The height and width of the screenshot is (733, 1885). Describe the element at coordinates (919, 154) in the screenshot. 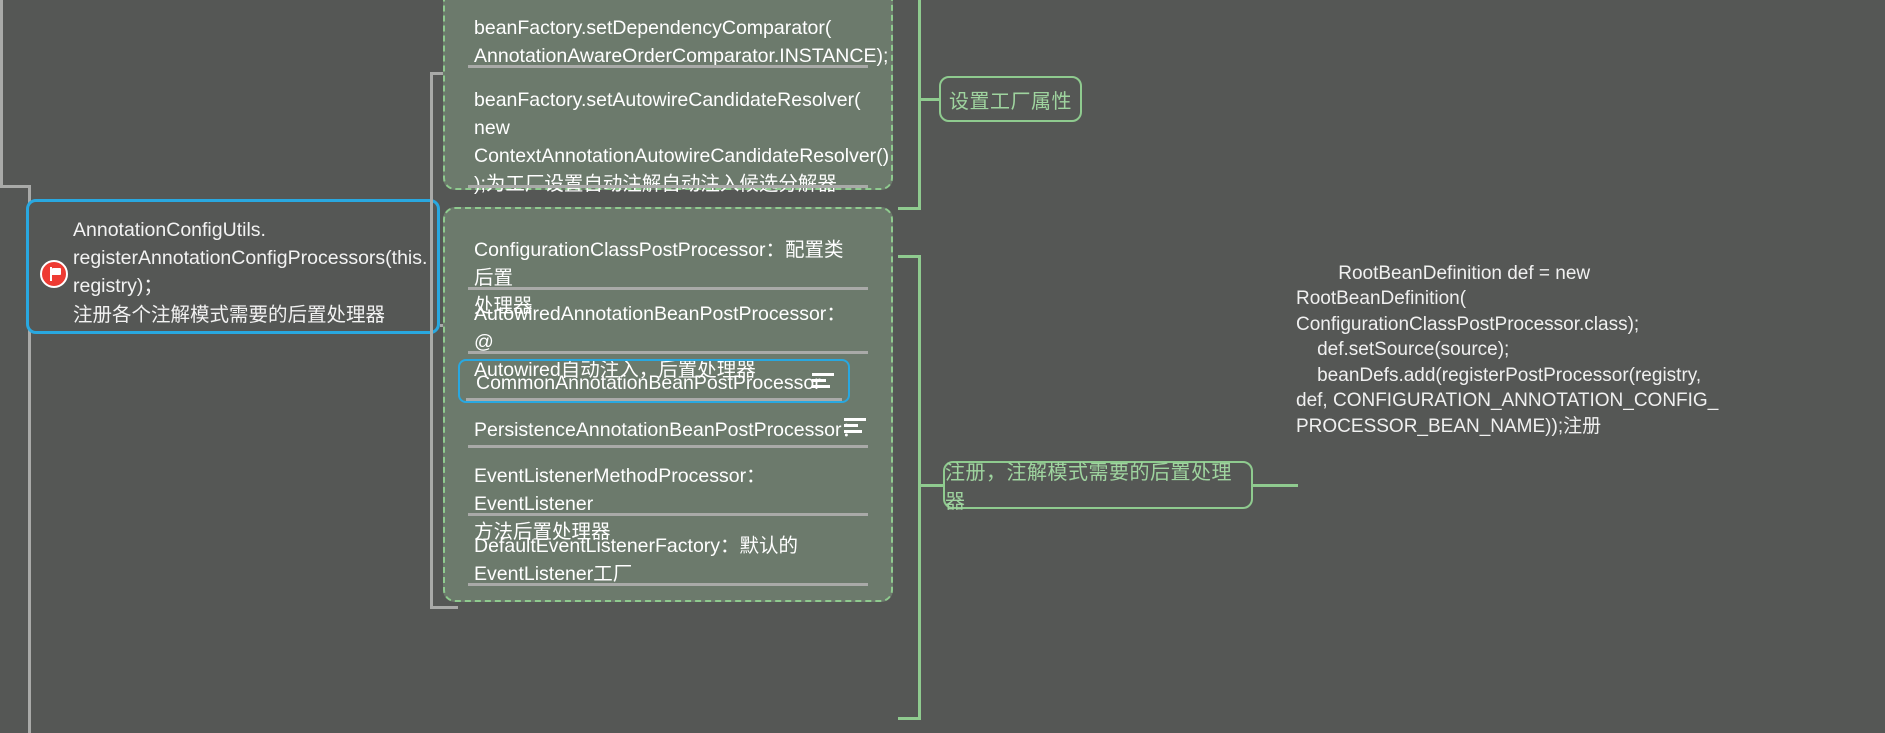

I see `group-factory-spine-lower` at that location.